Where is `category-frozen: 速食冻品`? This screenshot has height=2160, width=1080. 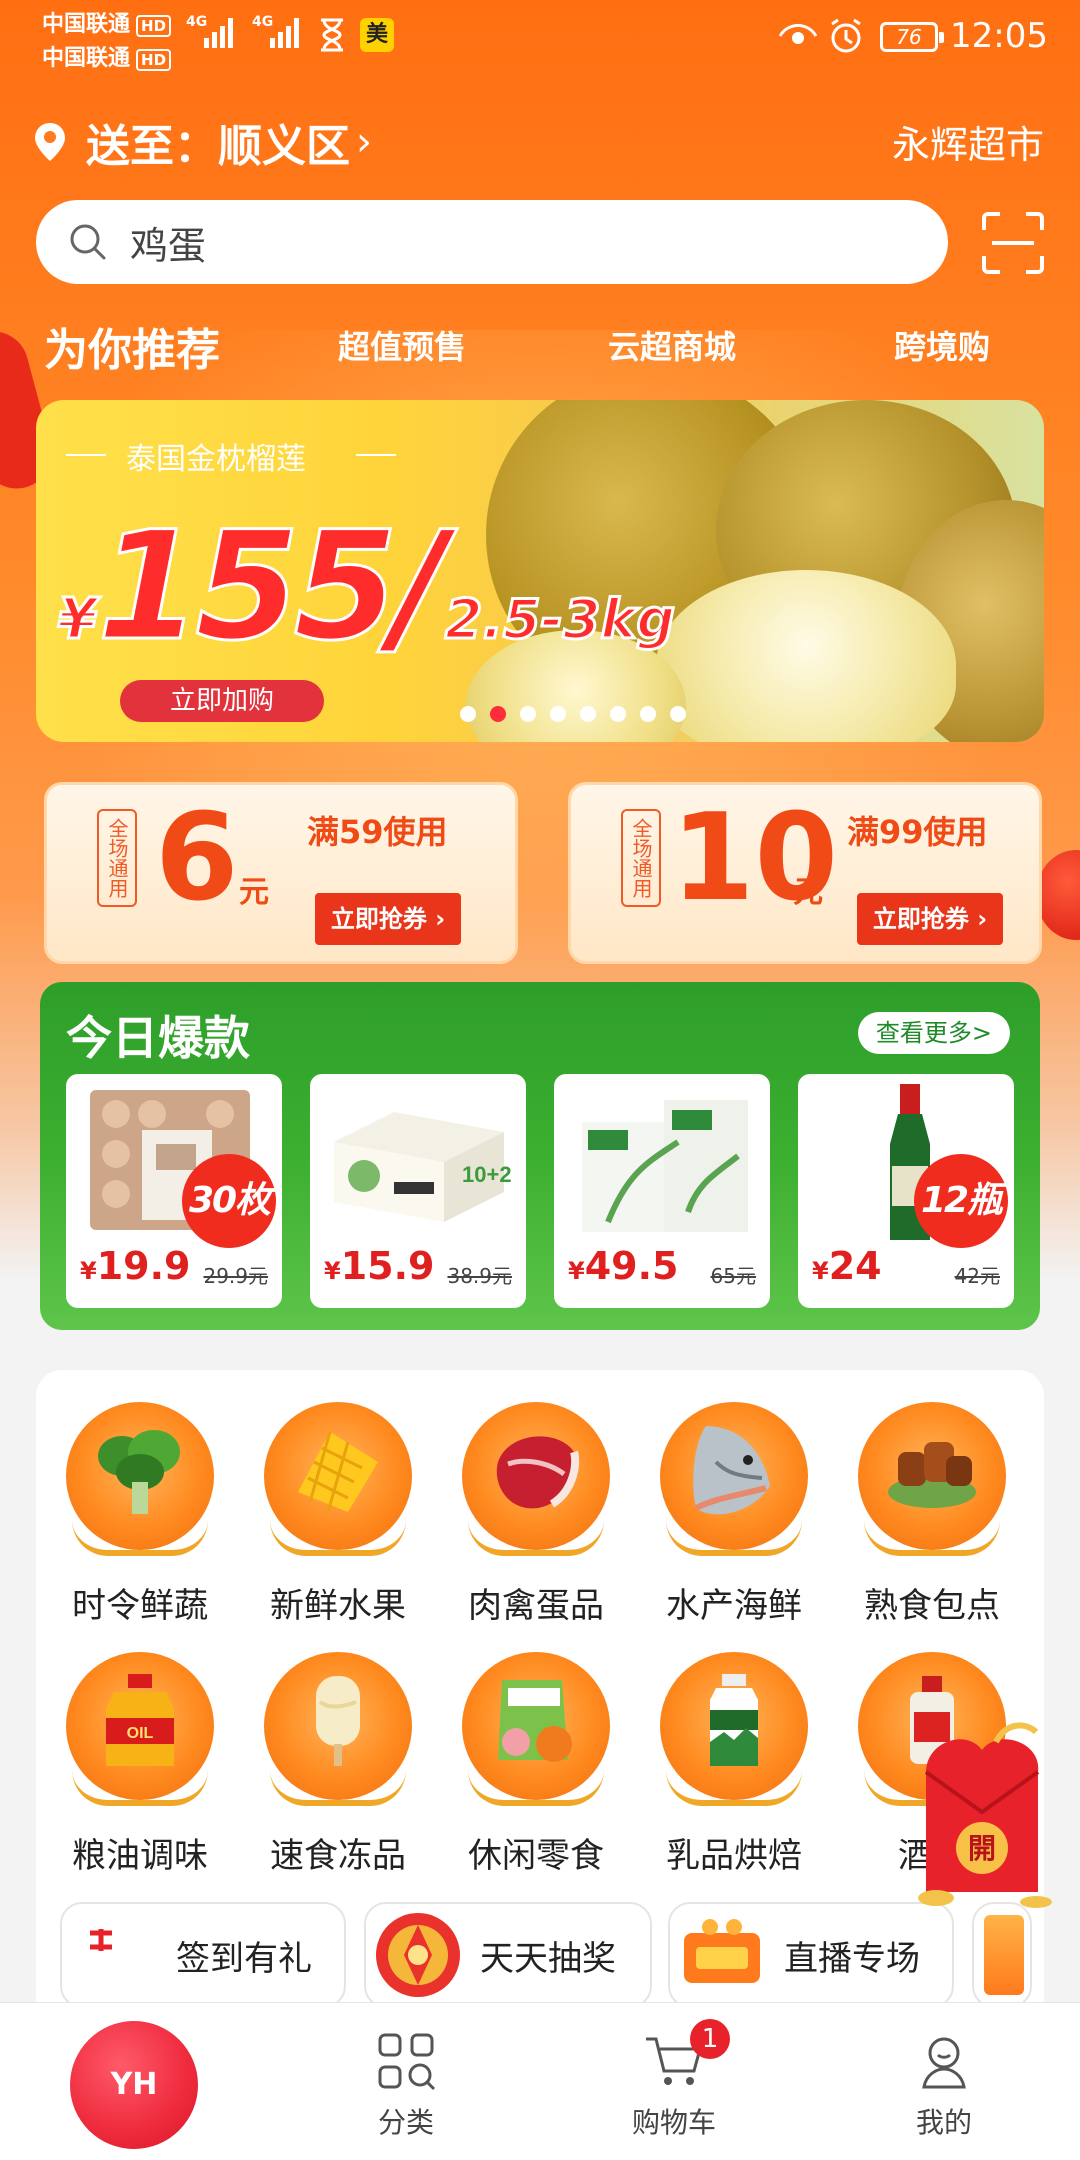 category-frozen: 速食冻品 is located at coordinates (338, 1762).